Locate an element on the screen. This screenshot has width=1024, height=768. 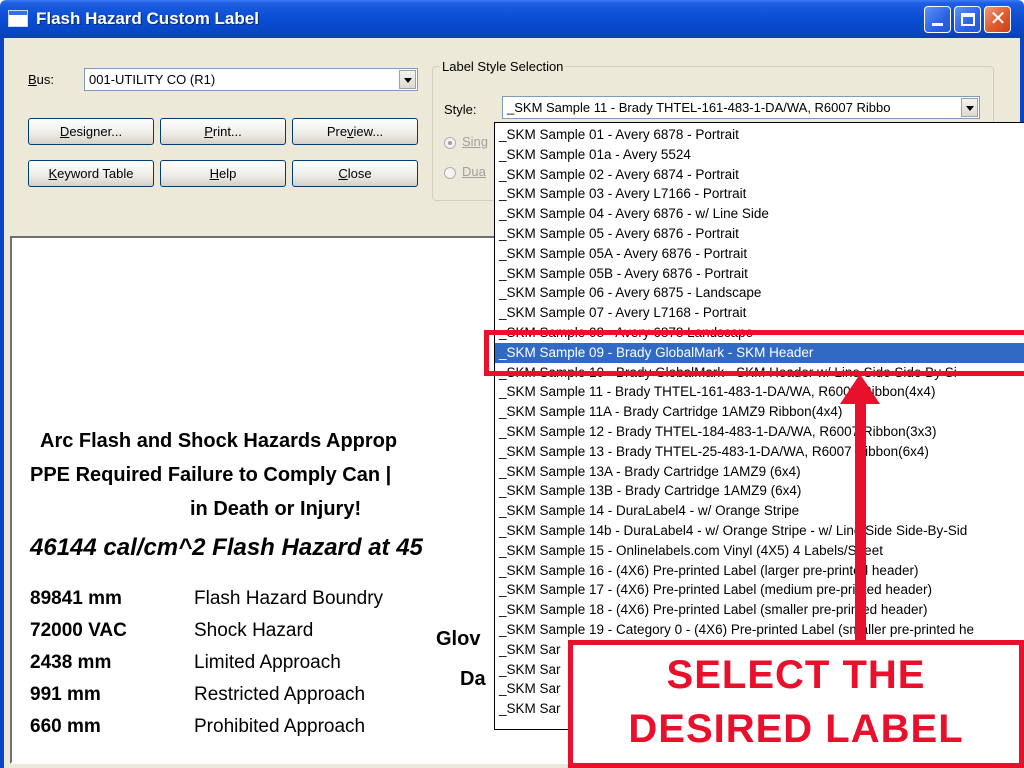
close-label: lose is located at coordinates (359, 173).